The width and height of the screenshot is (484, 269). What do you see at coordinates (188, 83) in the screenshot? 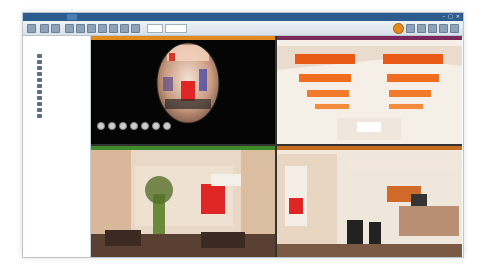
I see `fisheye-image` at bounding box center [188, 83].